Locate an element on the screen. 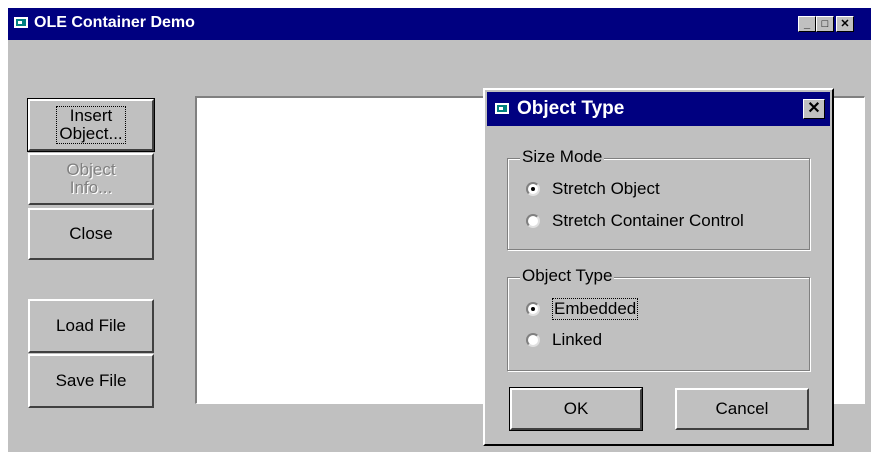  load-file-label: Load File is located at coordinates (91, 325).